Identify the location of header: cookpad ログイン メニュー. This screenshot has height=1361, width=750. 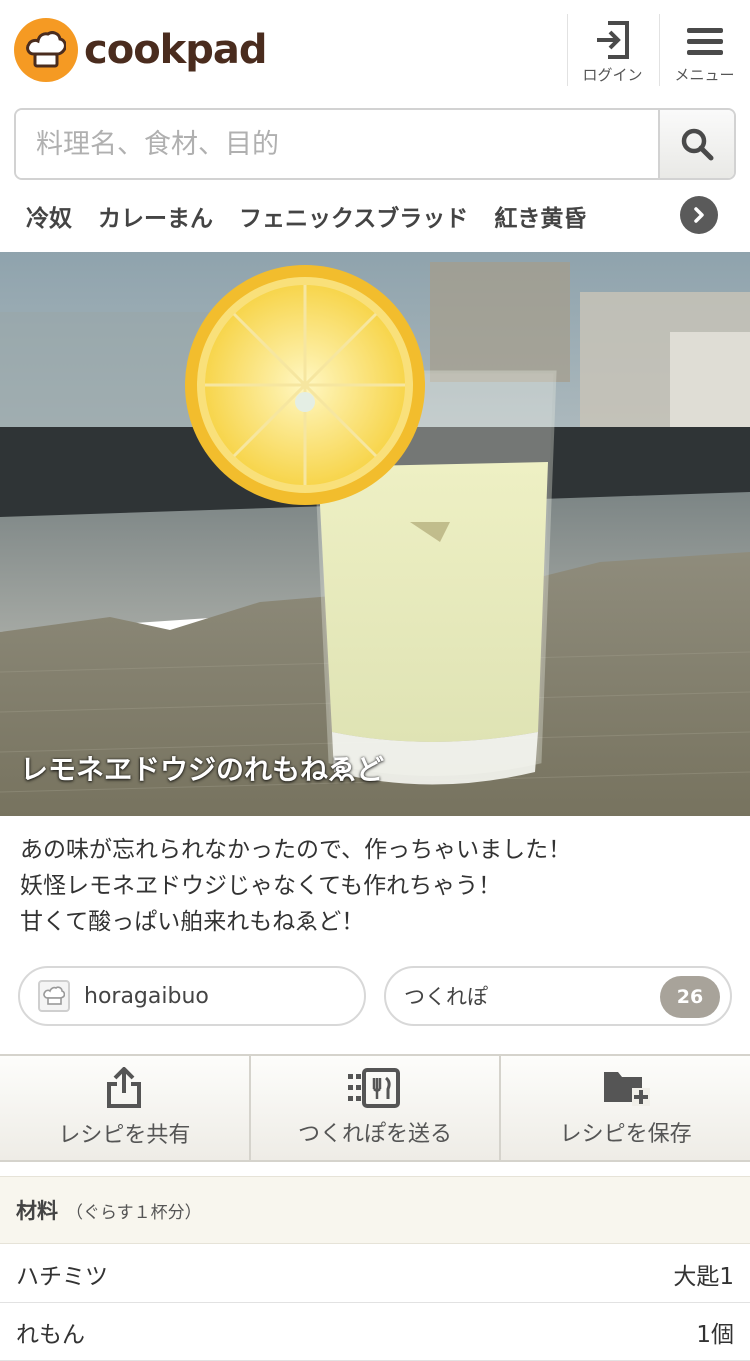
(375, 50).